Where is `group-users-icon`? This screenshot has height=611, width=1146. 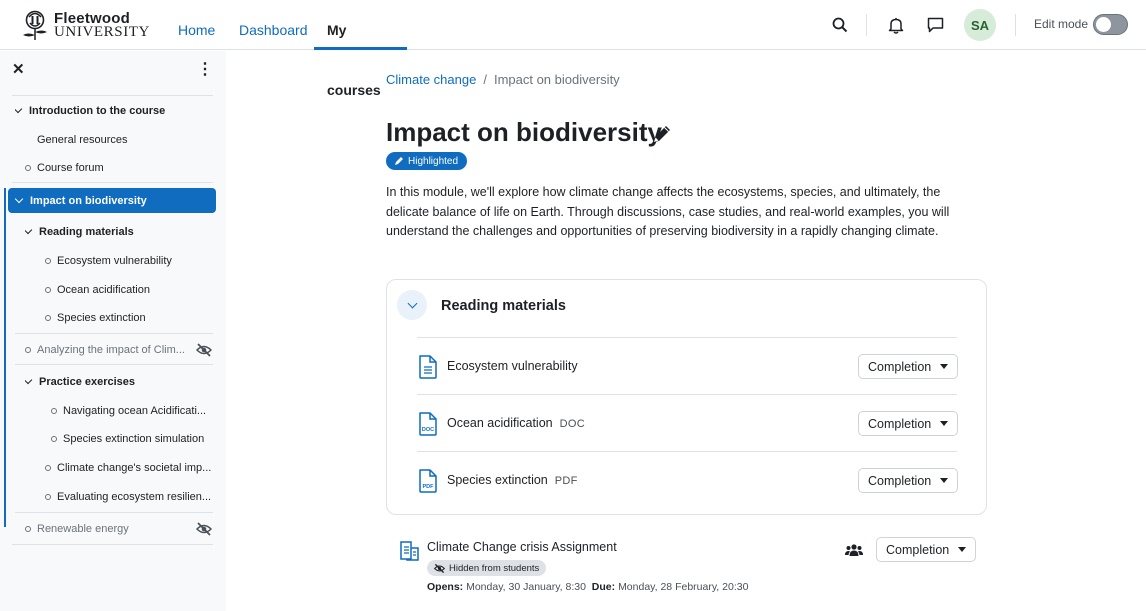 group-users-icon is located at coordinates (854, 550).